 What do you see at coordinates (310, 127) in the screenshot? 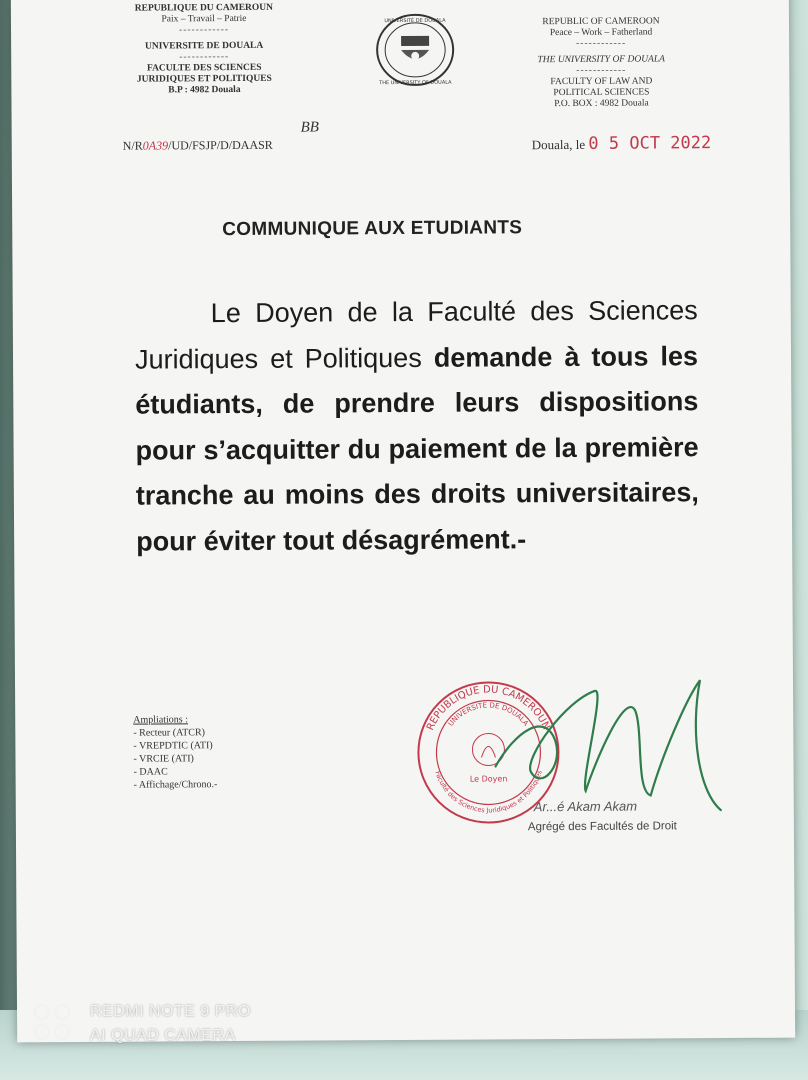
I see `reference-initials: BB` at bounding box center [310, 127].